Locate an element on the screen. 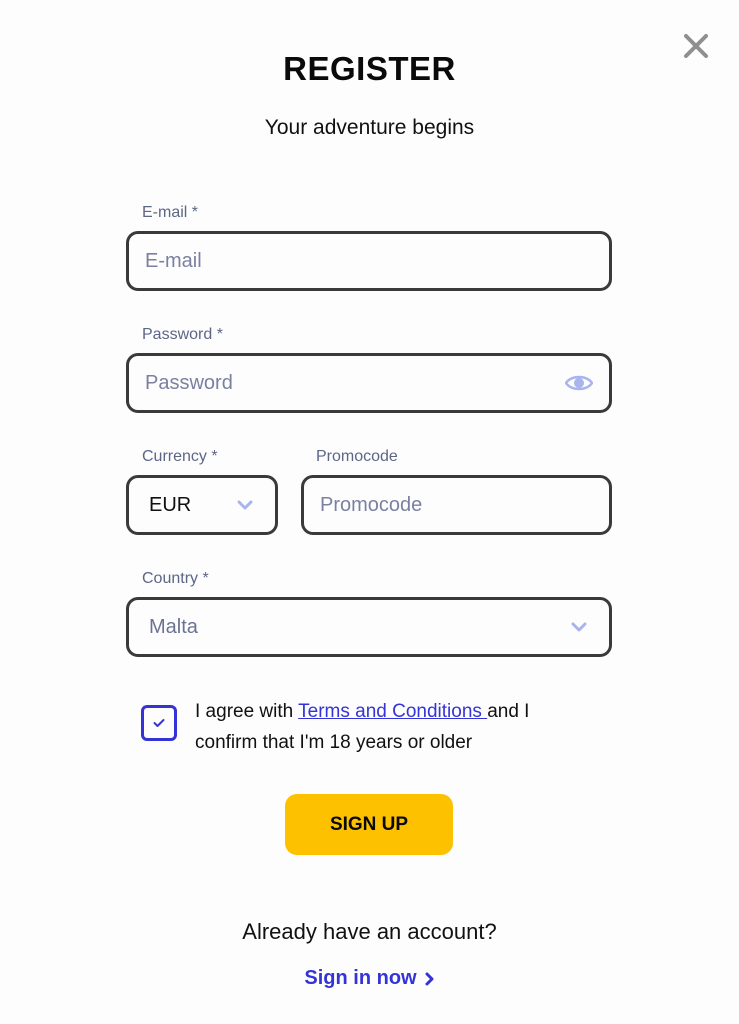 The width and height of the screenshot is (739, 1024). sign-in-link: Sign in now is located at coordinates (369, 978).